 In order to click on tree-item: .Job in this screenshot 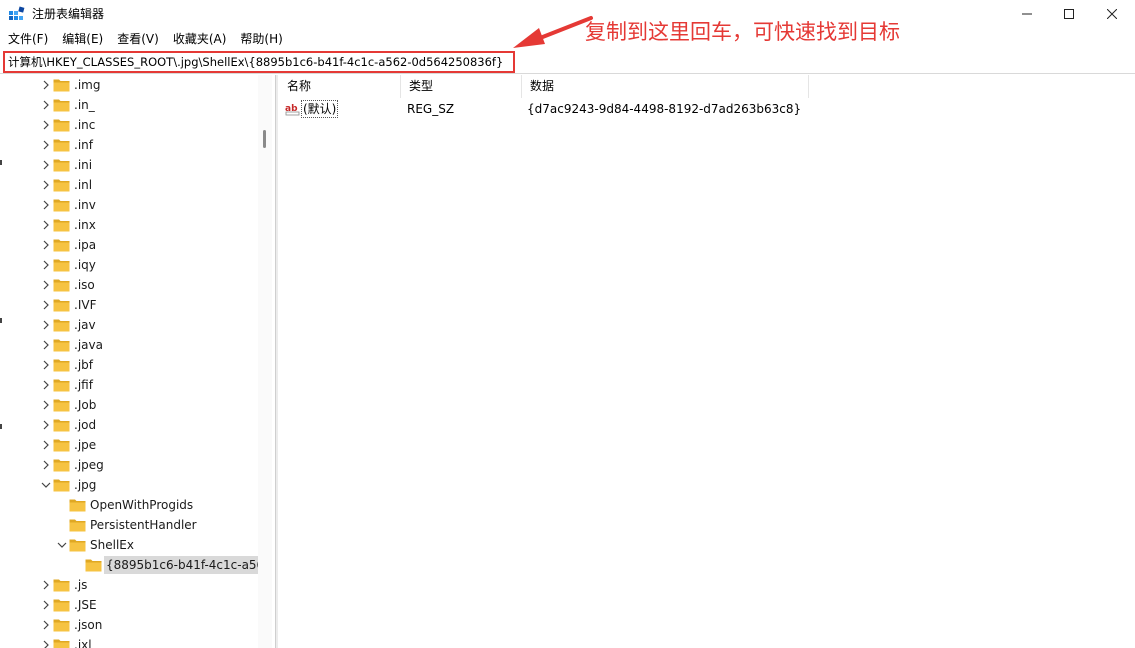, I will do `click(129, 405)`.